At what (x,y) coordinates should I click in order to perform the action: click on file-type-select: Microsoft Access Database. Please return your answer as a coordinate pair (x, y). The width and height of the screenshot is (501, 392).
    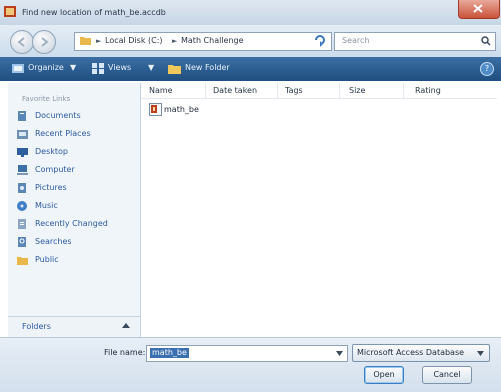
    Looking at the image, I should click on (421, 353).